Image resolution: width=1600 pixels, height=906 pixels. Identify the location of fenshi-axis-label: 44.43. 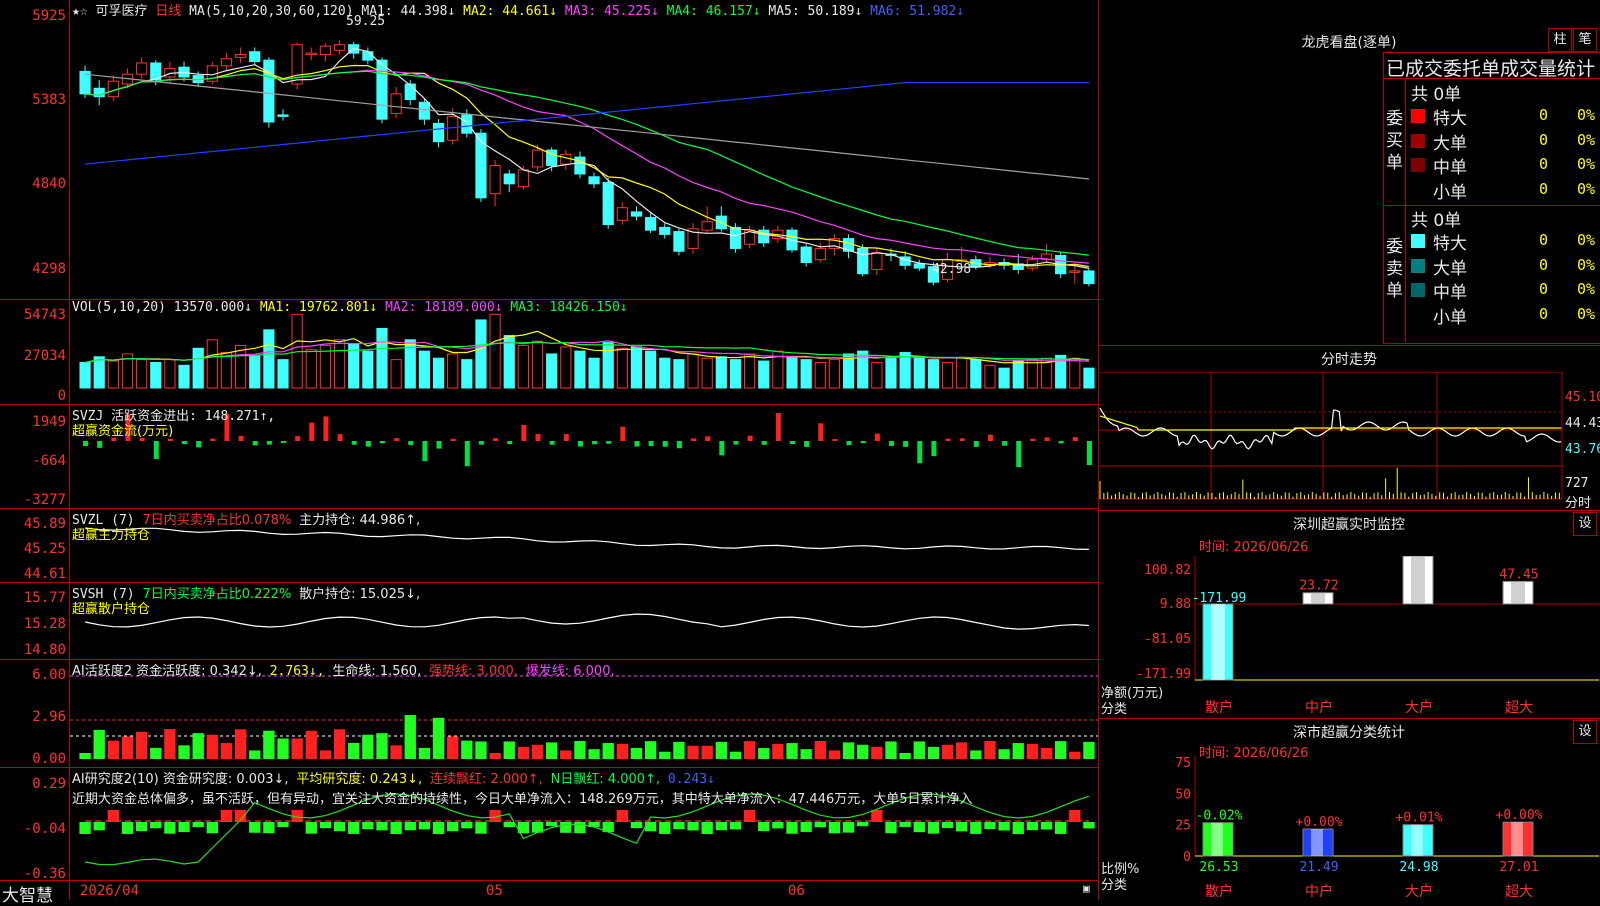
(1582, 423).